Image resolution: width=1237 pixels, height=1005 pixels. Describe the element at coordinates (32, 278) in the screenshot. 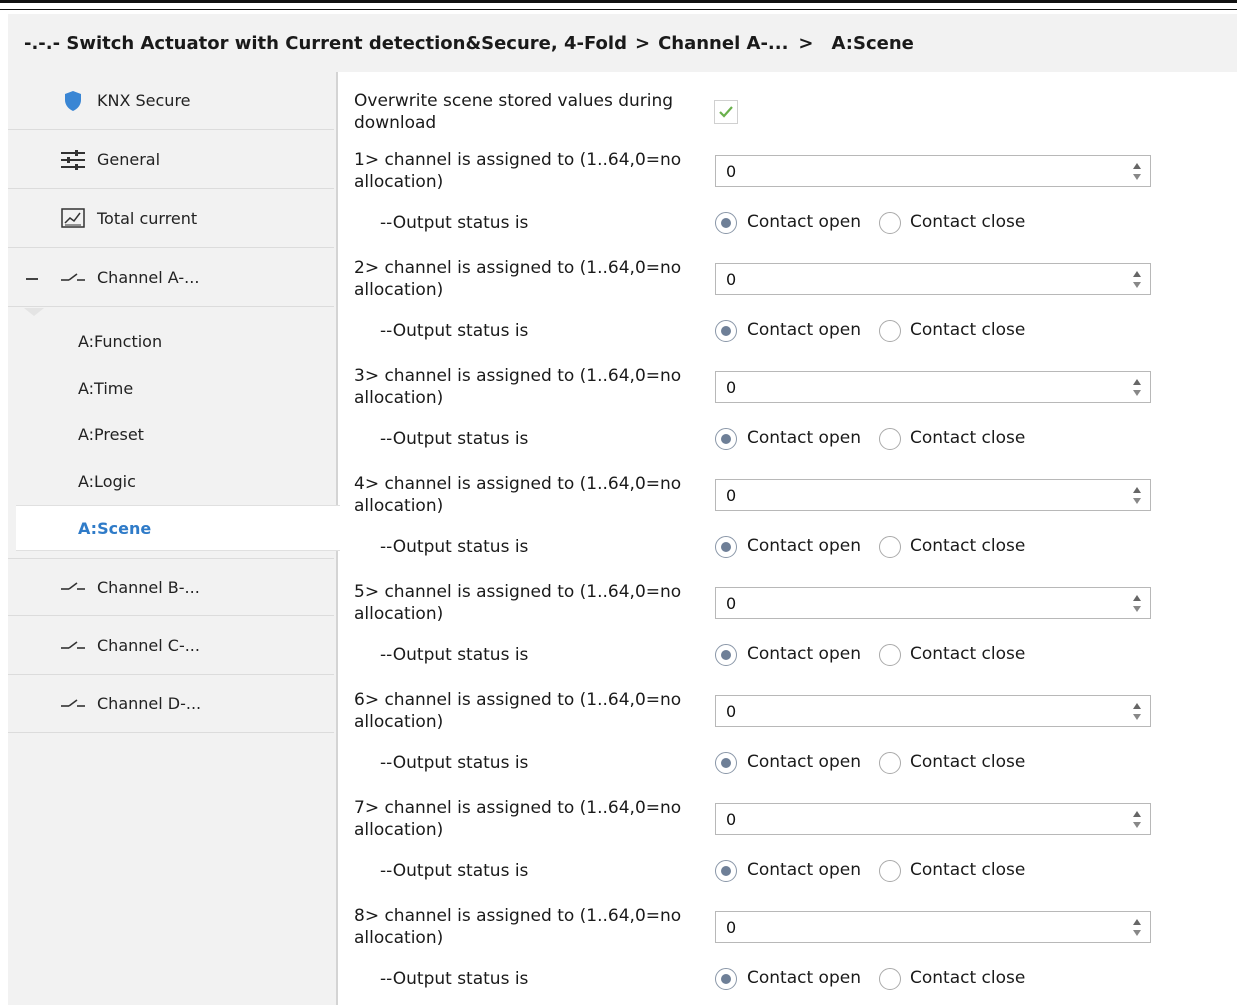

I see `collapse-icon` at that location.